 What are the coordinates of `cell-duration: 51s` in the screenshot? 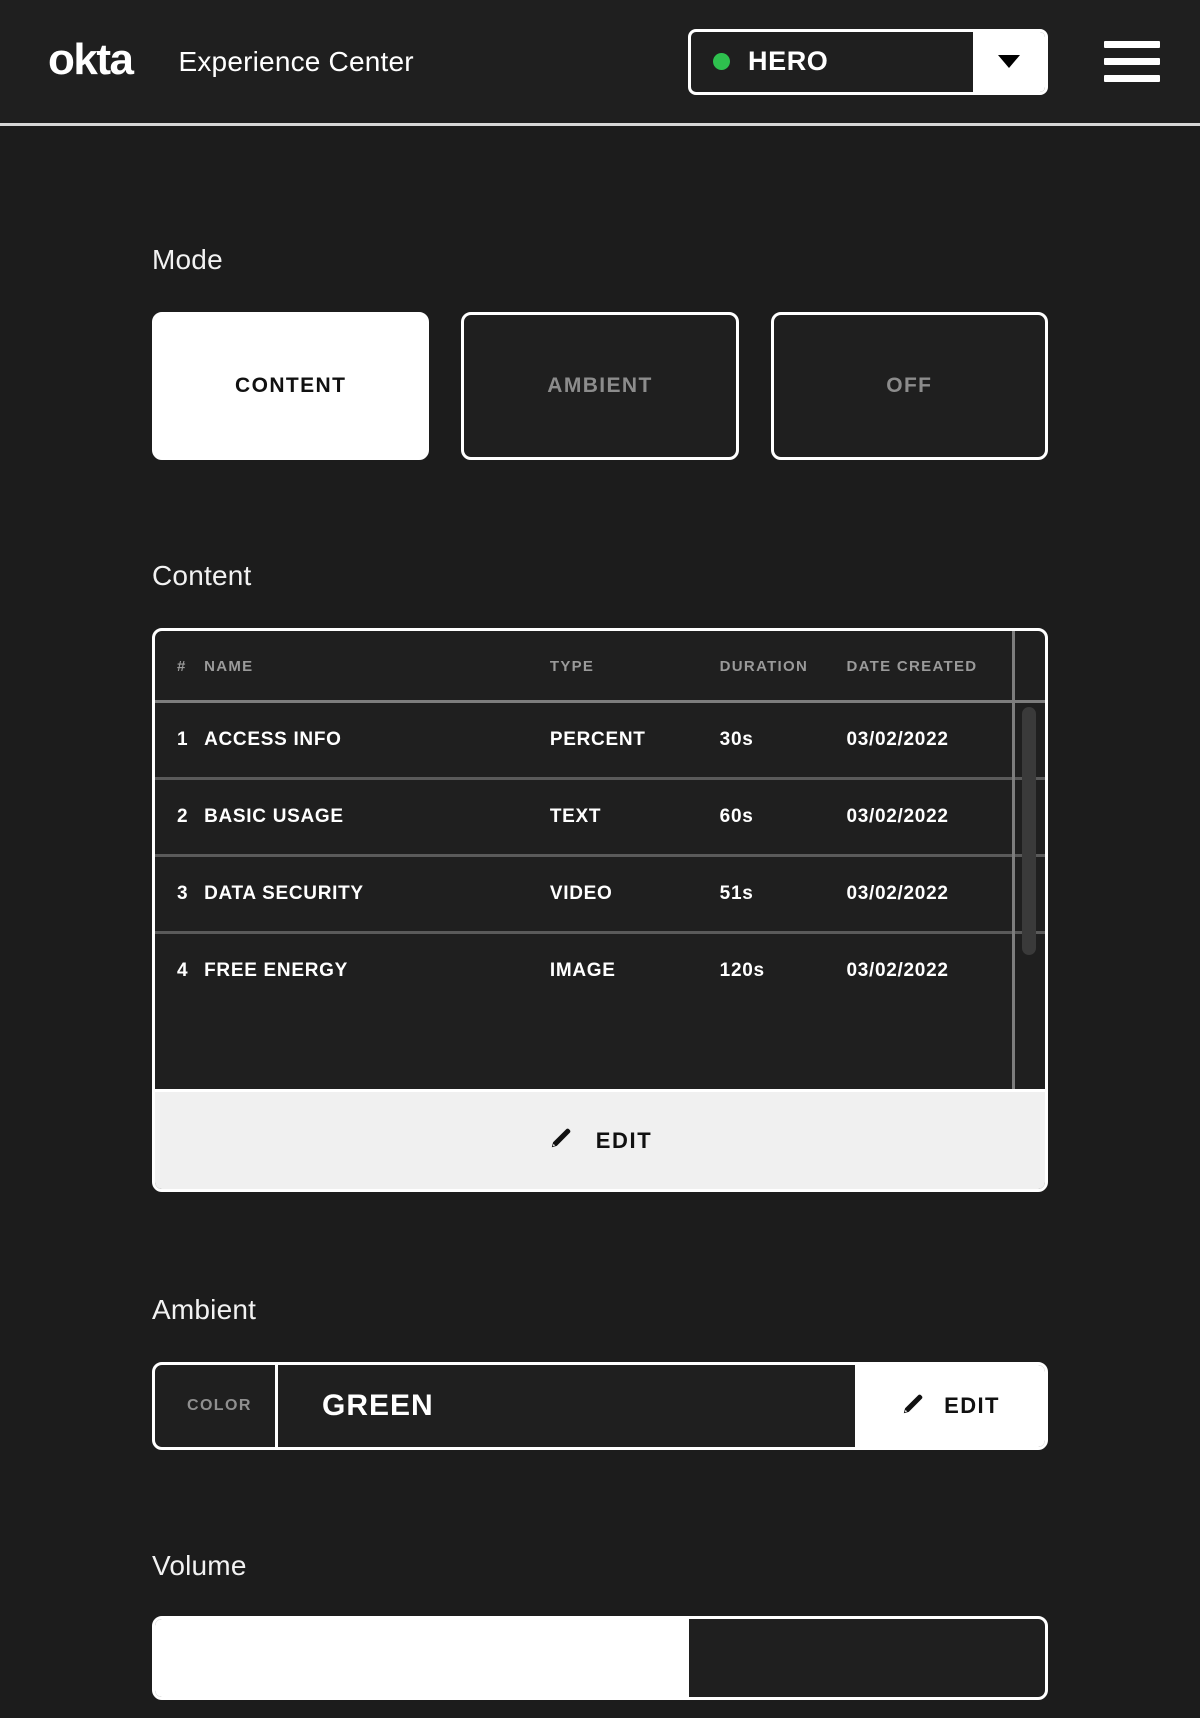 It's located at (736, 893).